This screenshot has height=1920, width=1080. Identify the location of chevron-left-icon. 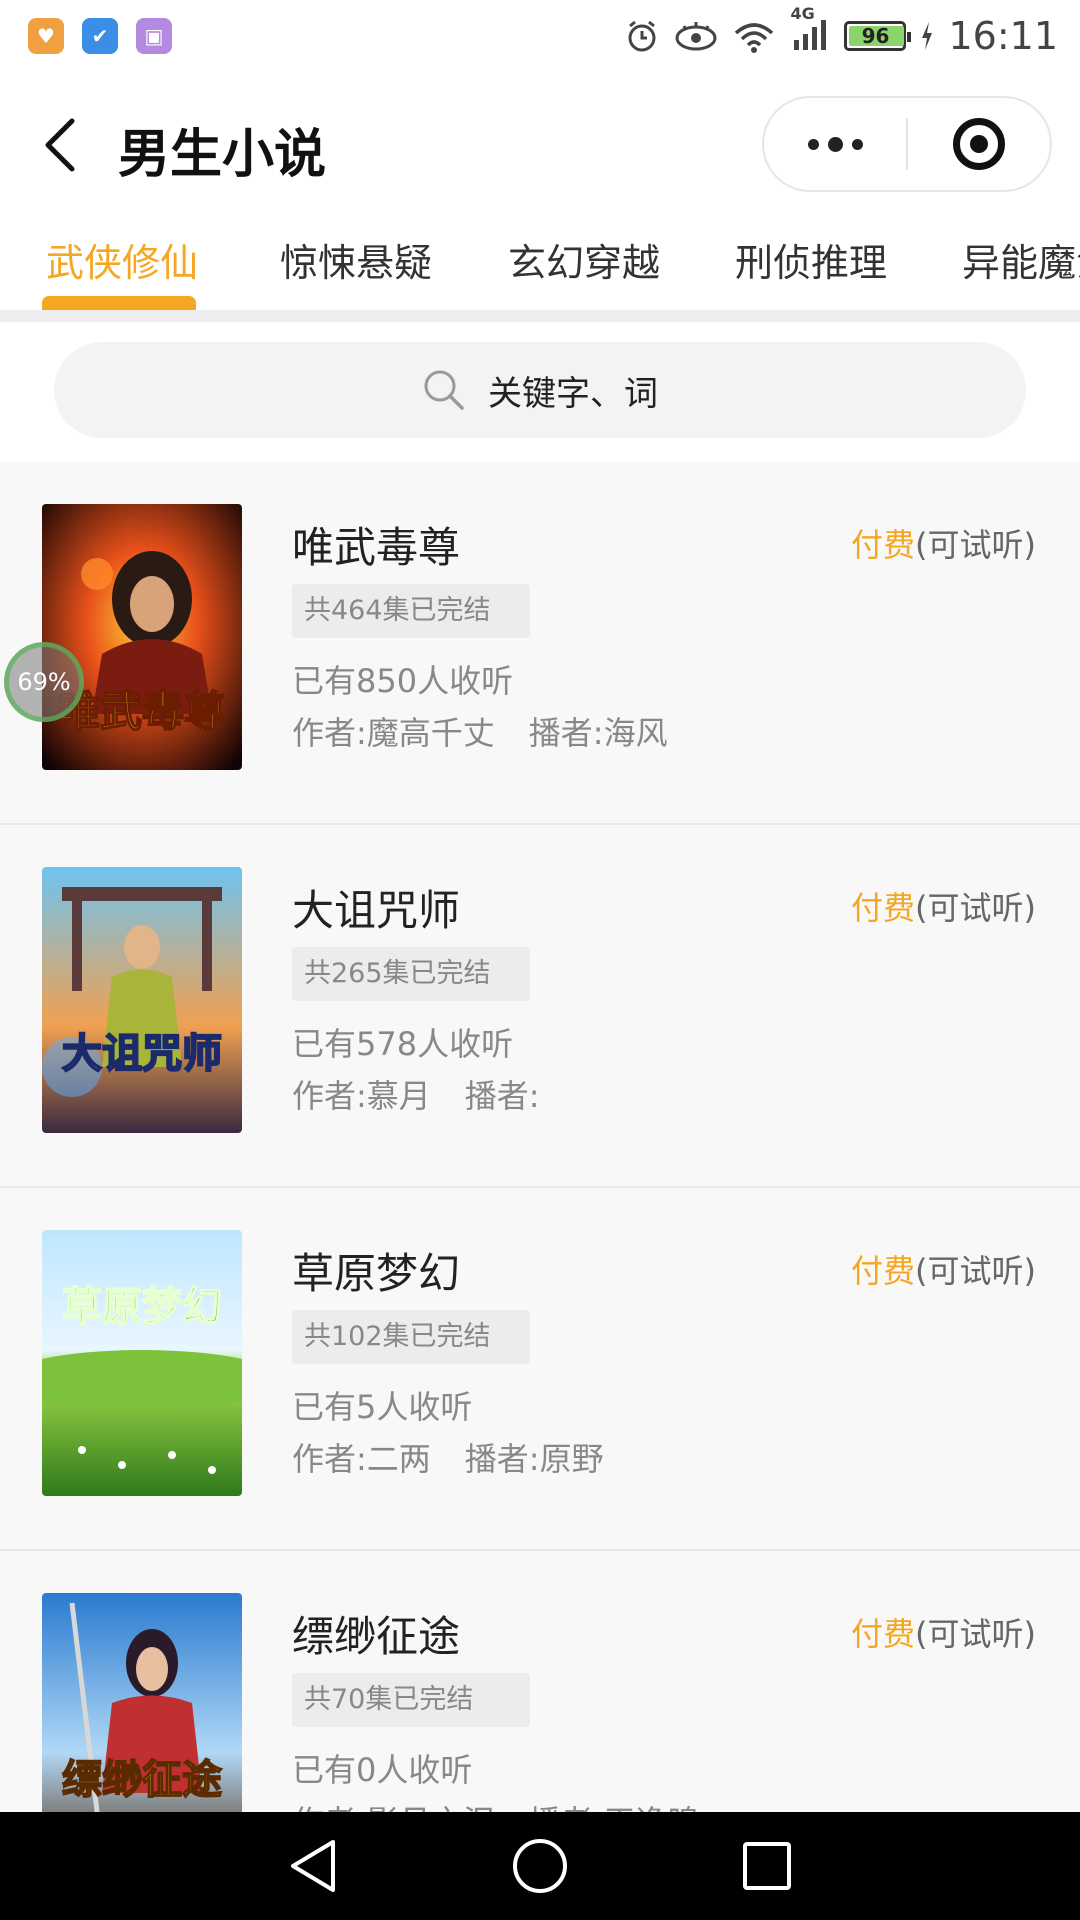
(60, 145).